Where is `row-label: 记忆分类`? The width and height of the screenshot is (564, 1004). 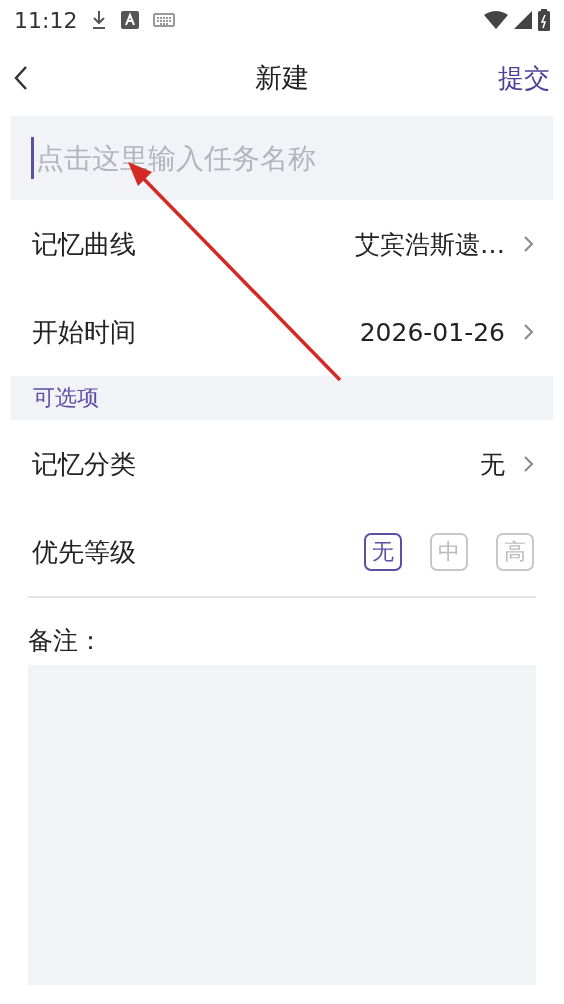 row-label: 记忆分类 is located at coordinates (84, 464).